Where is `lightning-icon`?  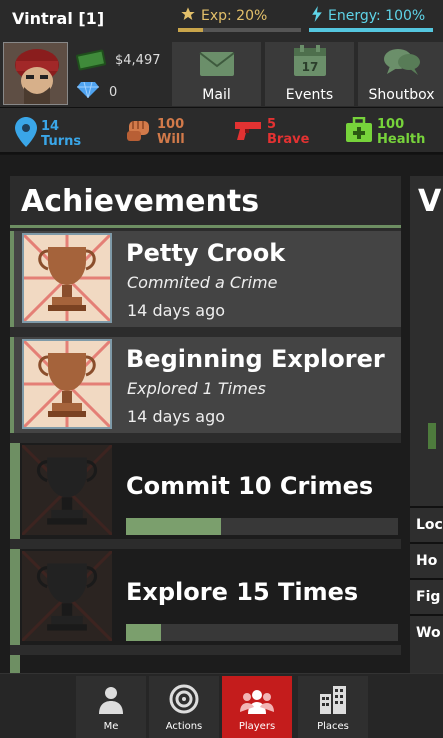
lightning-icon is located at coordinates (317, 16).